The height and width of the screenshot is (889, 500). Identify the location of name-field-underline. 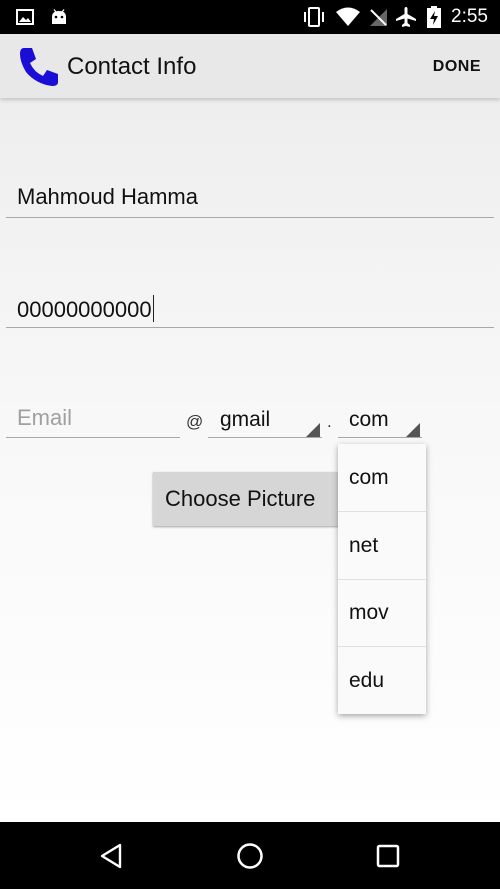
(250, 217).